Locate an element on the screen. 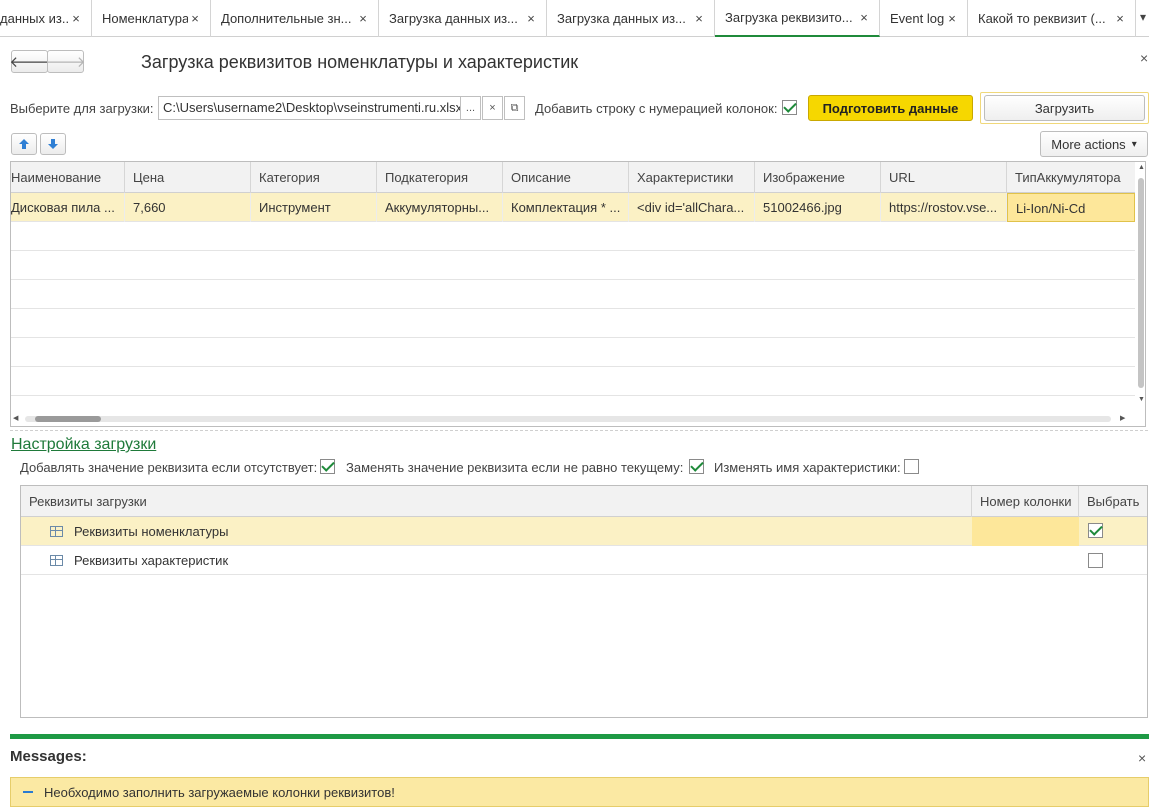  rename-characteristic-checkbox is located at coordinates (911, 466).